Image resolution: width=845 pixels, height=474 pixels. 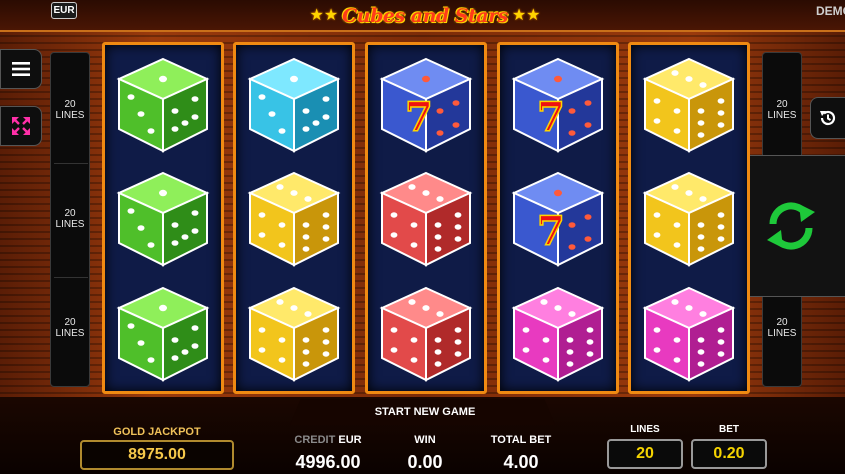 I want to click on total-bet-value: 4.00, so click(x=521, y=462).